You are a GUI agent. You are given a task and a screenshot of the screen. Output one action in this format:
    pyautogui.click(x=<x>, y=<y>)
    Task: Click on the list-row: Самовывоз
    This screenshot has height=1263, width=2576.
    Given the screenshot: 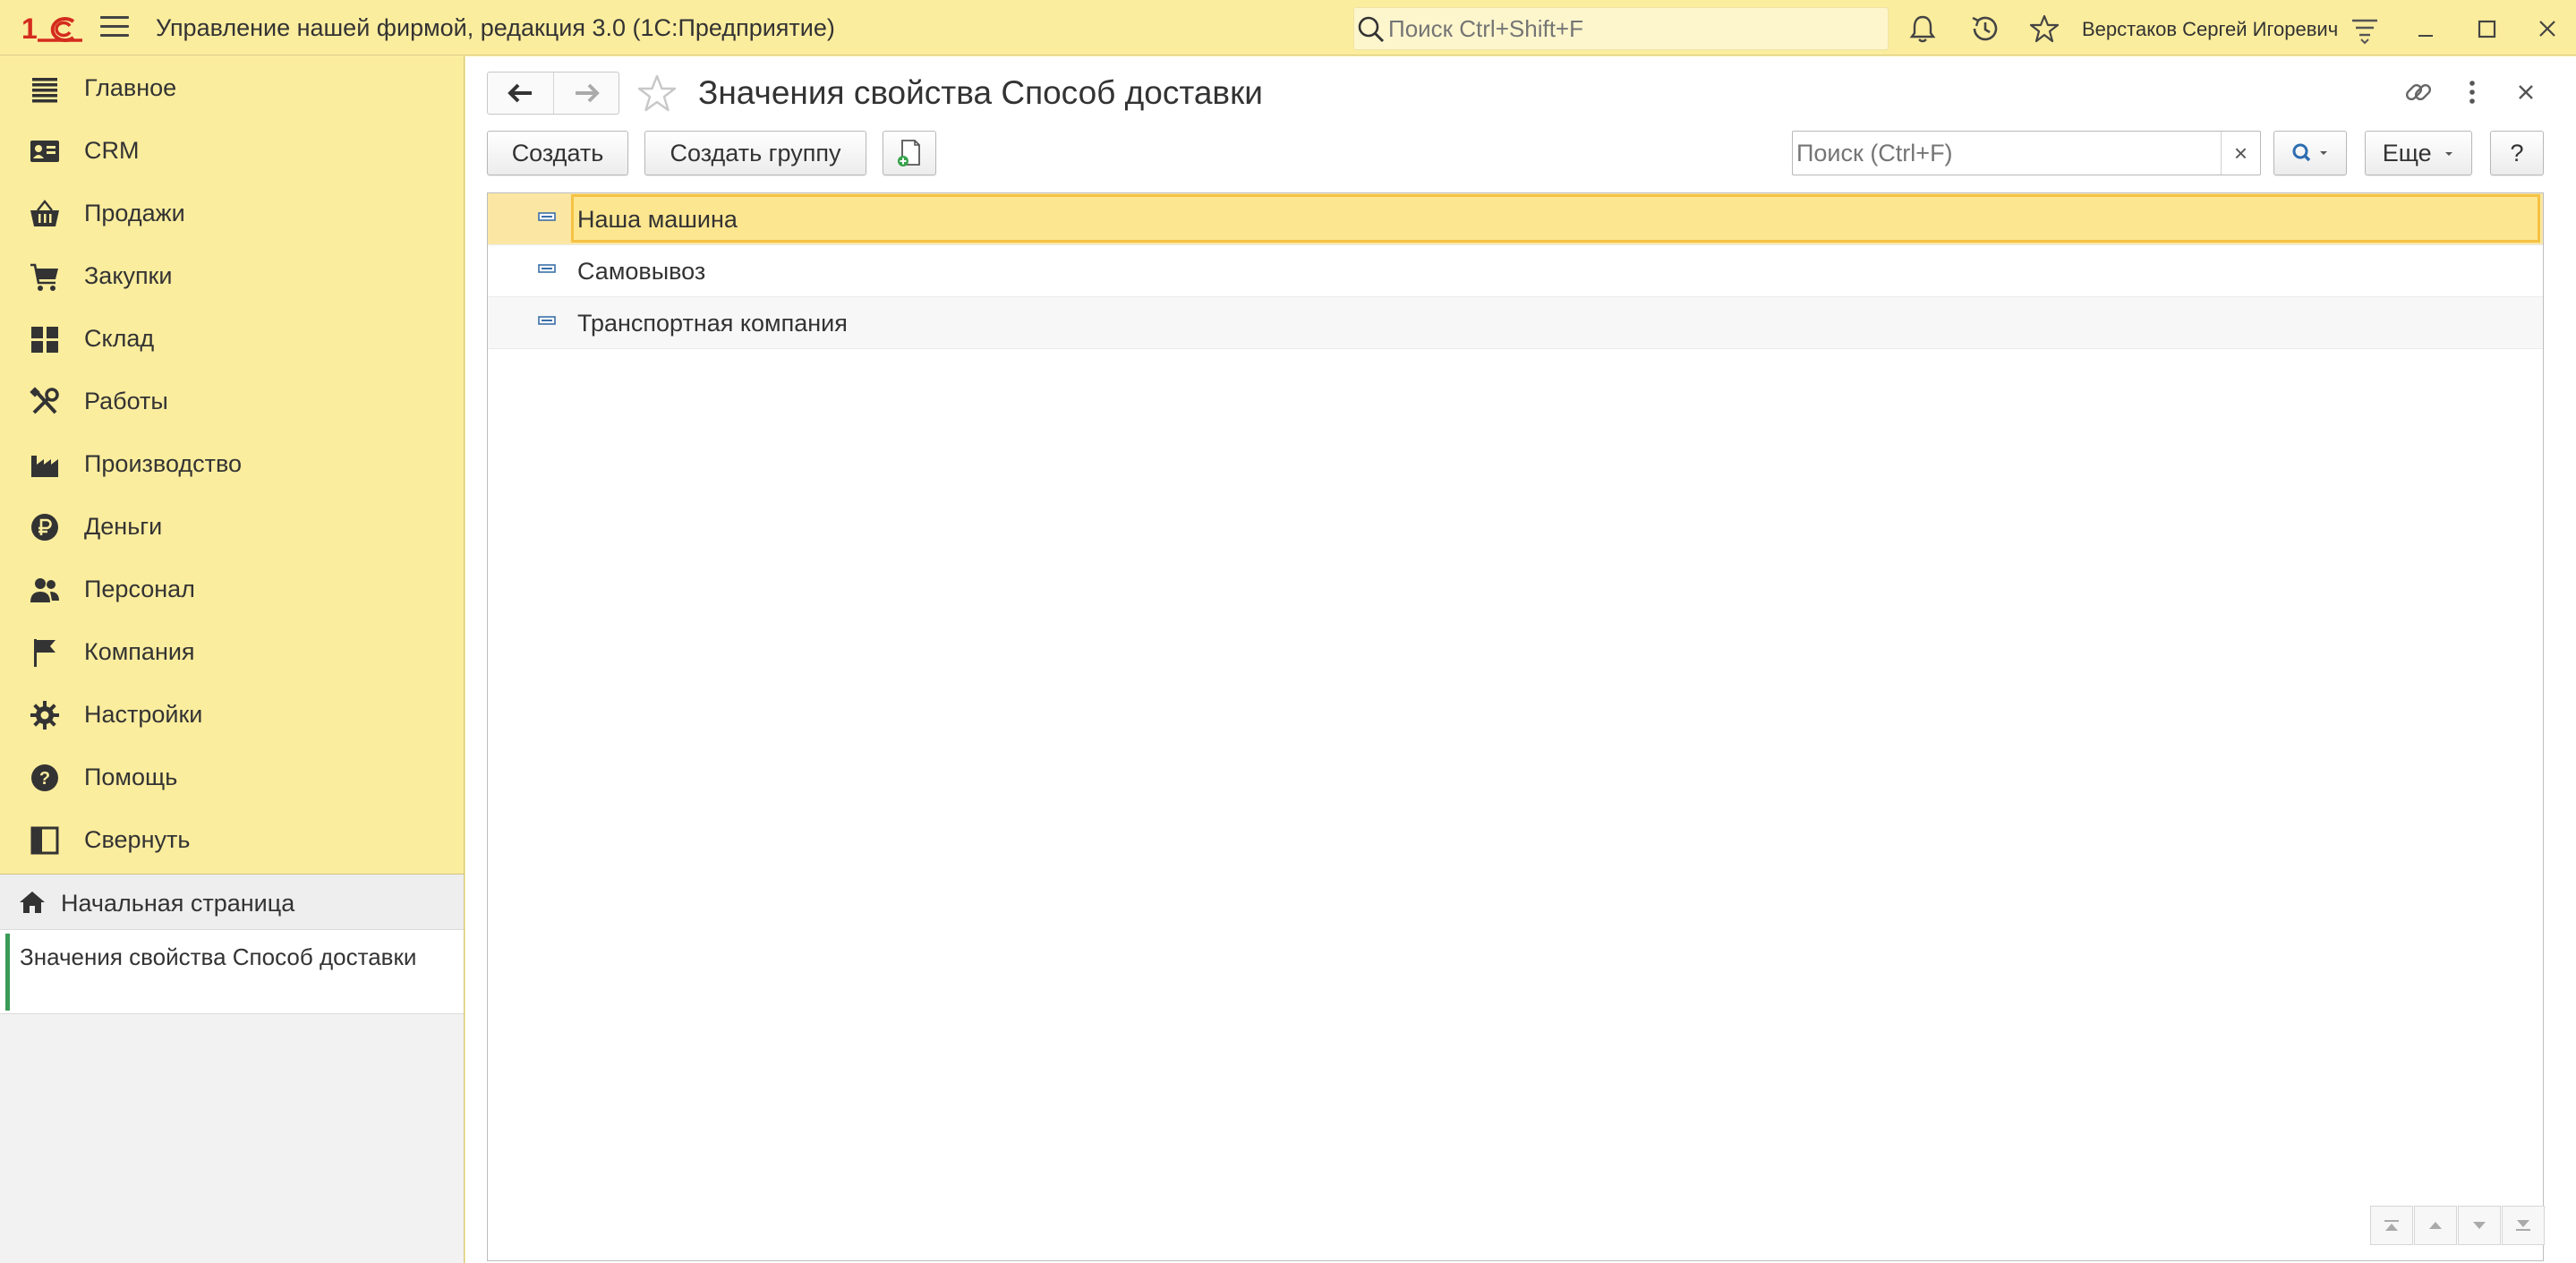 What is the action you would take?
    pyautogui.click(x=1515, y=271)
    